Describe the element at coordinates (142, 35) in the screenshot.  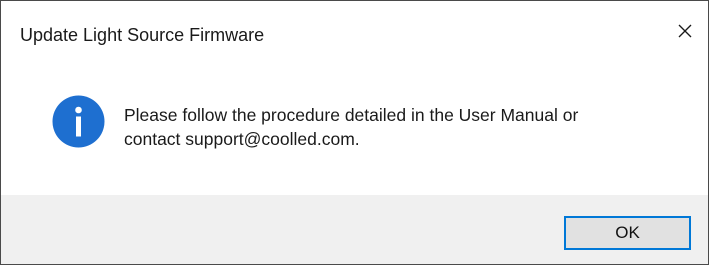
I see `dialog-title: Update Light Source Firmware` at that location.